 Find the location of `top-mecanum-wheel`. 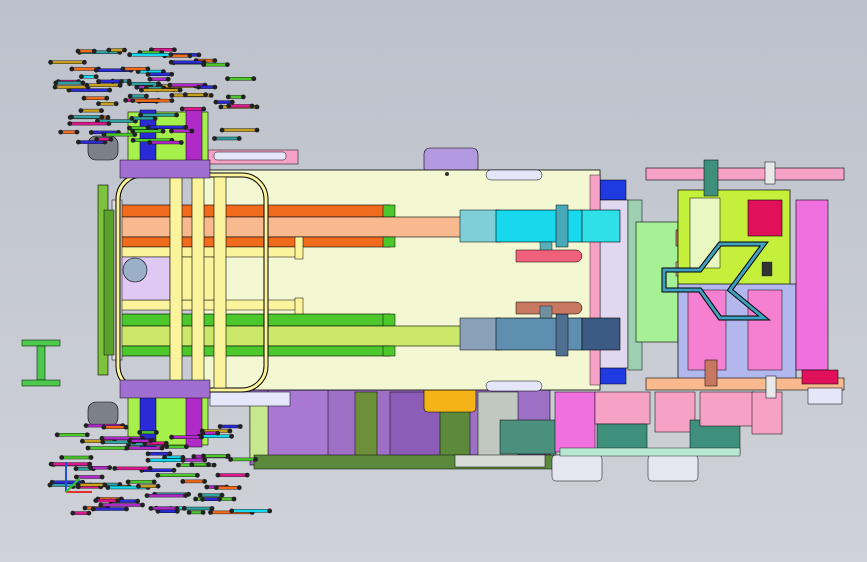

top-mecanum-wheel is located at coordinates (154, 96).